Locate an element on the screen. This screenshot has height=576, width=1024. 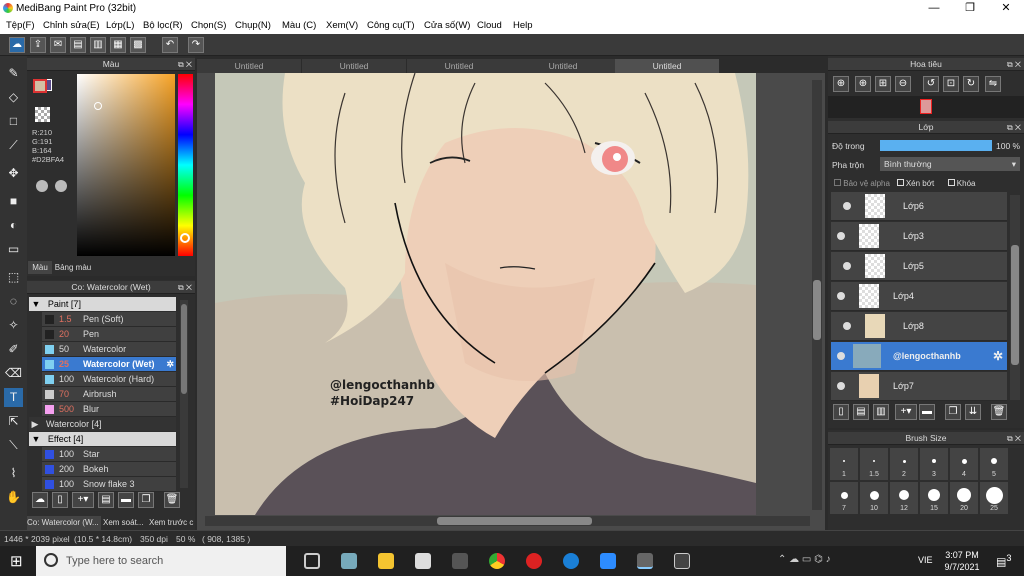
palette-add-icon is located at coordinates (61, 186).